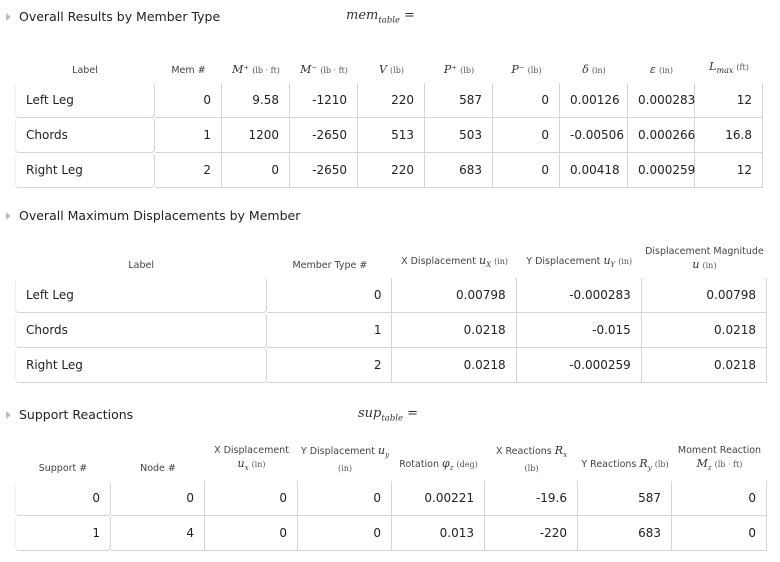 This screenshot has height=562, width=780. What do you see at coordinates (594, 135) in the screenshot?
I see `cell-delta: -0.00506` at bounding box center [594, 135].